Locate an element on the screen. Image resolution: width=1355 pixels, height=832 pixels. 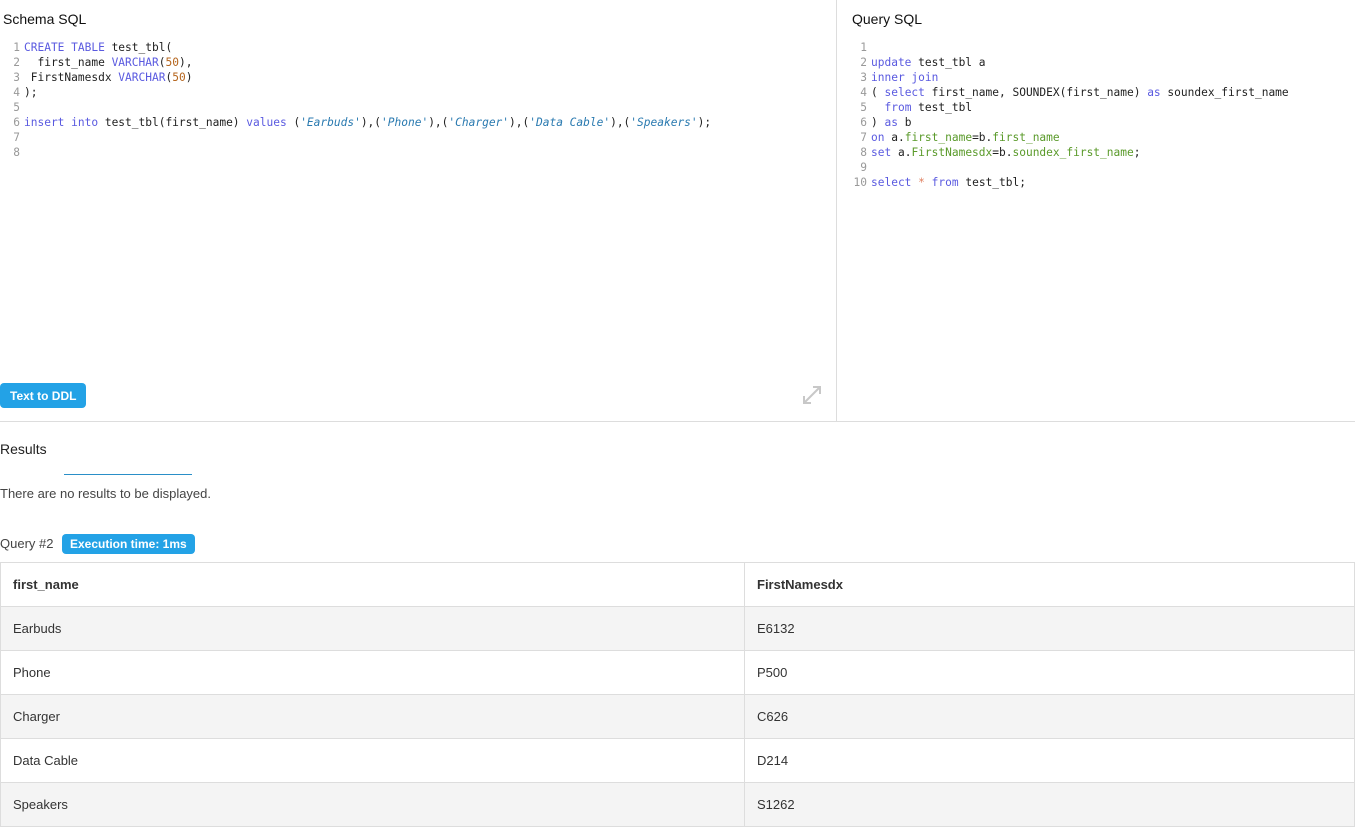
table-row: Earbuds E6132 is located at coordinates (677, 628).